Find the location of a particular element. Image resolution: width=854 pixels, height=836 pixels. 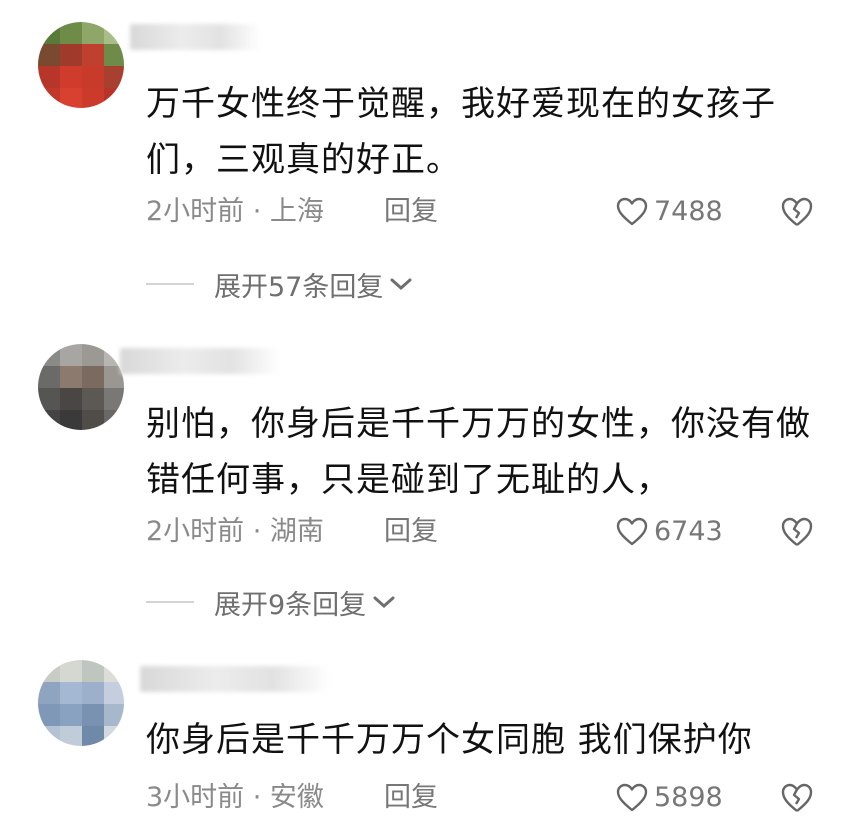

like-count: 7488 is located at coordinates (688, 211).